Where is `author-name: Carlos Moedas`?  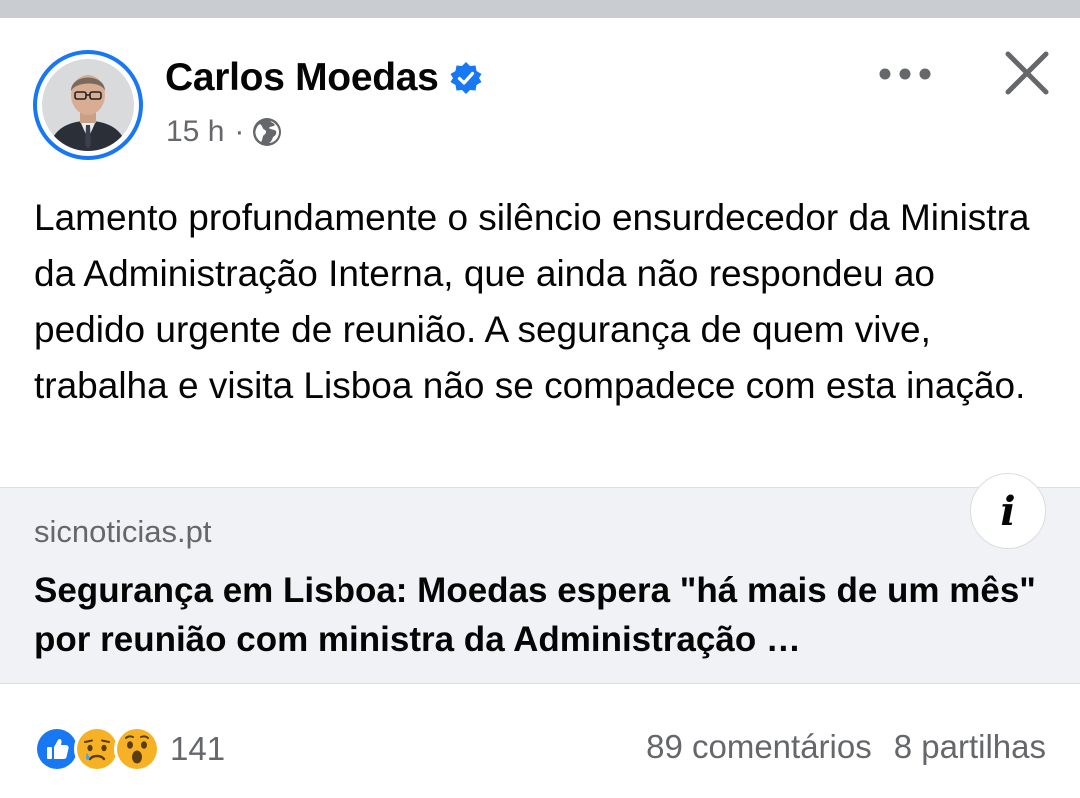
author-name: Carlos Moedas is located at coordinates (302, 78).